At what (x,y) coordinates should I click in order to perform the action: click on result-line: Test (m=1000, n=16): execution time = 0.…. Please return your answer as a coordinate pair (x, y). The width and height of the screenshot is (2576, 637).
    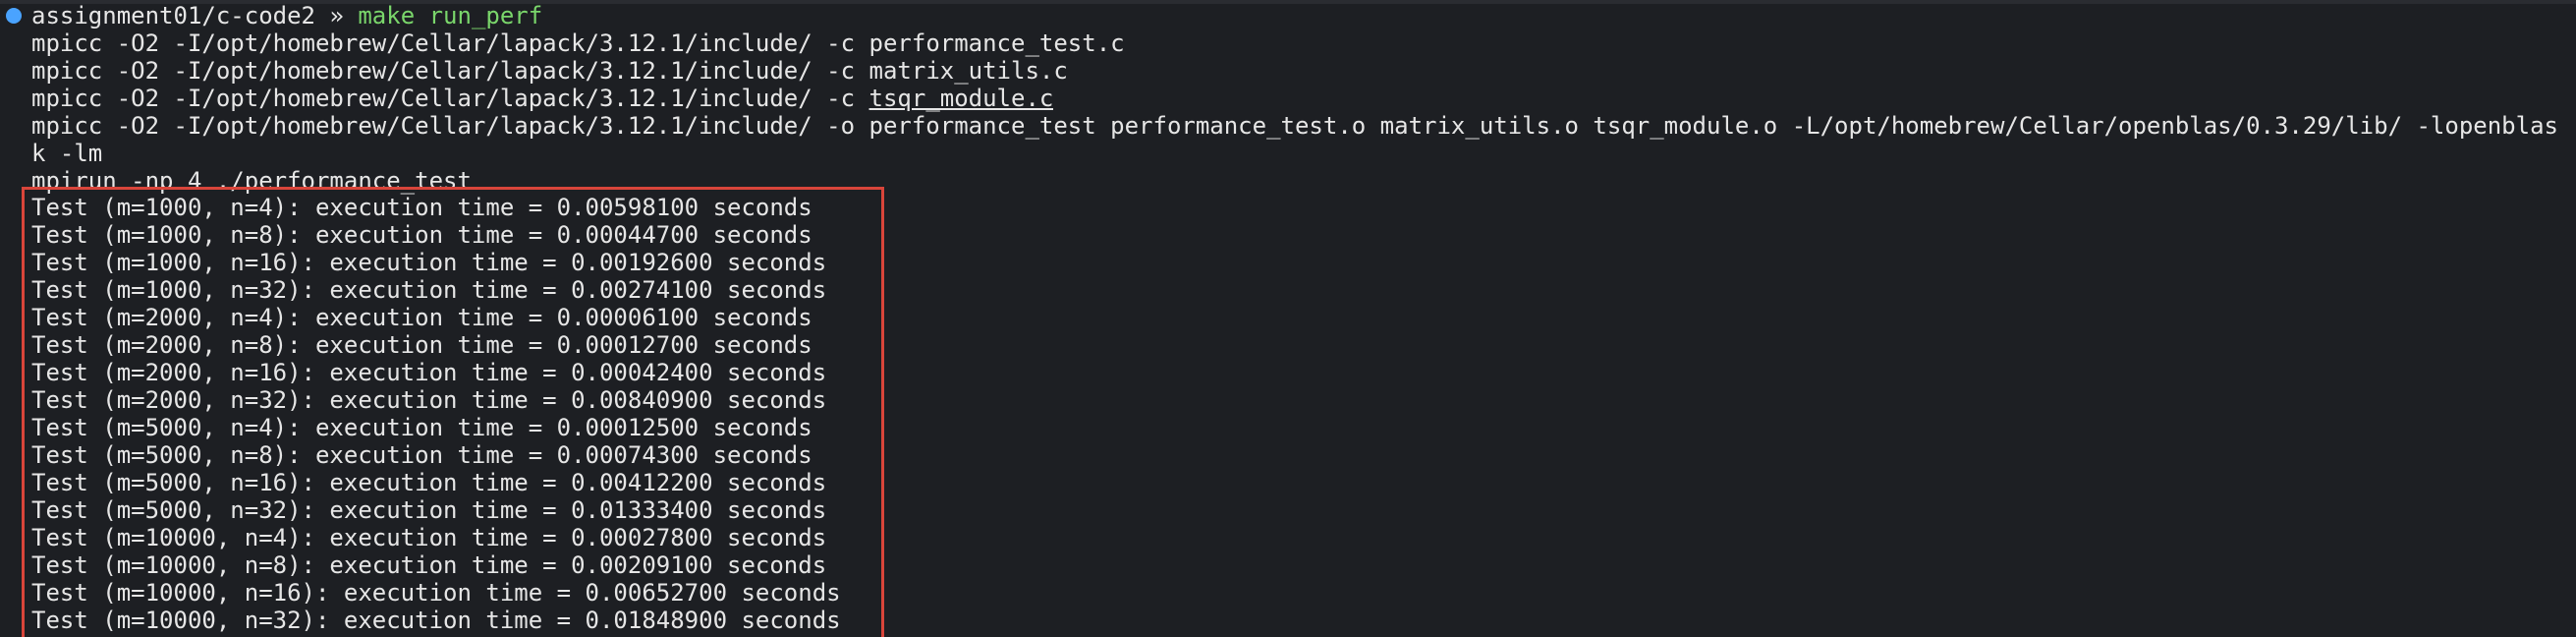
    Looking at the image, I should click on (429, 262).